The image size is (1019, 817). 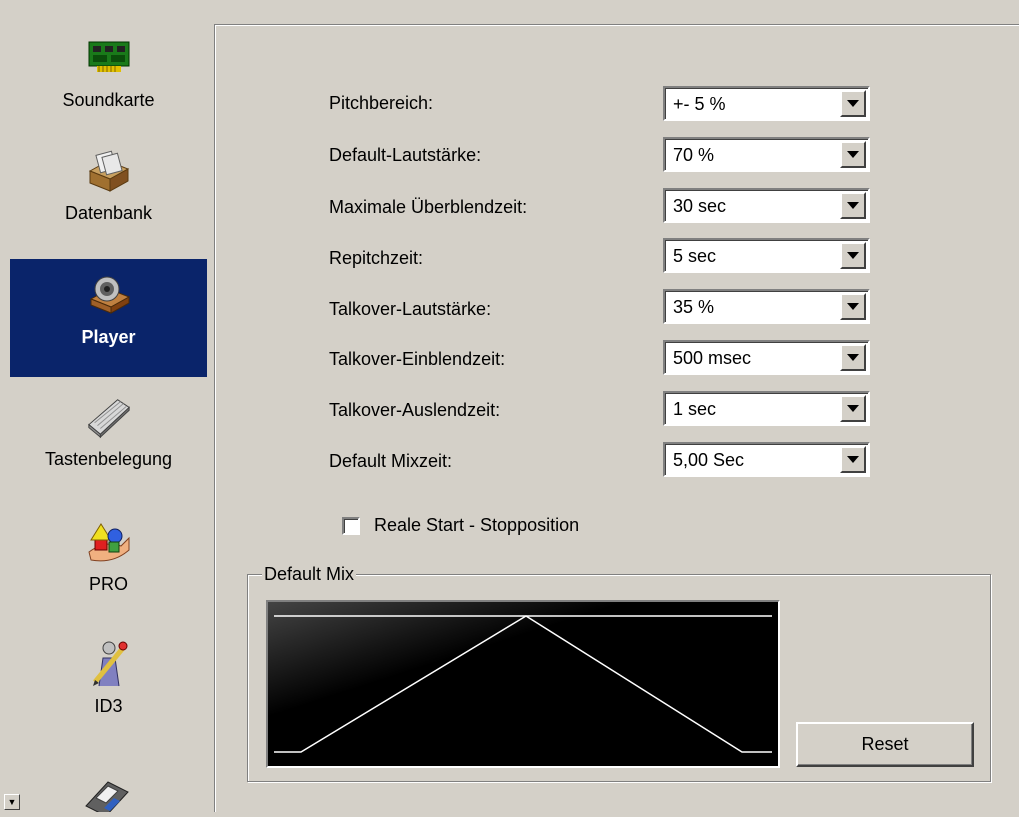 I want to click on default-lautstaerke-select: 70 %, so click(x=766, y=154).